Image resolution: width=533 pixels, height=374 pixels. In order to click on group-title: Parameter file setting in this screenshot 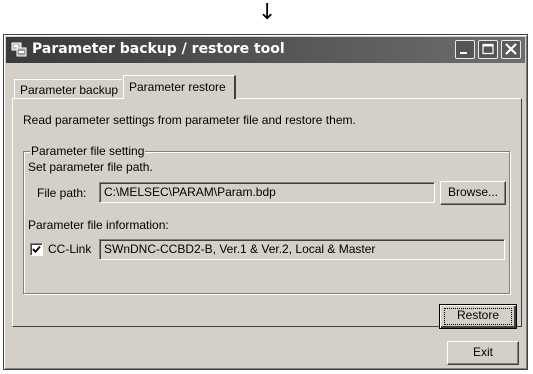, I will do `click(88, 151)`.